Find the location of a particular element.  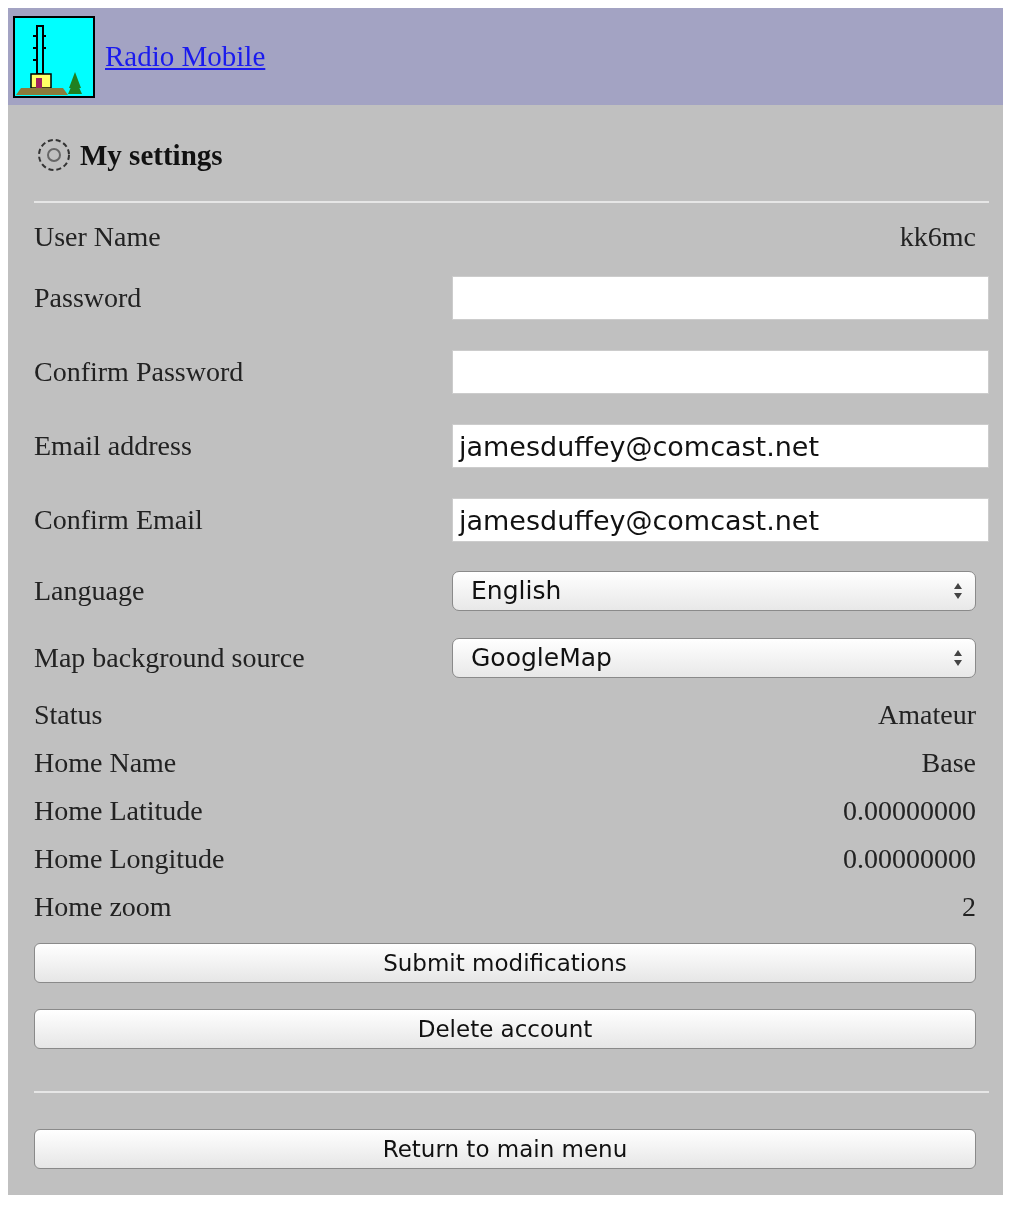

field-label: Confirm Password is located at coordinates (139, 372).